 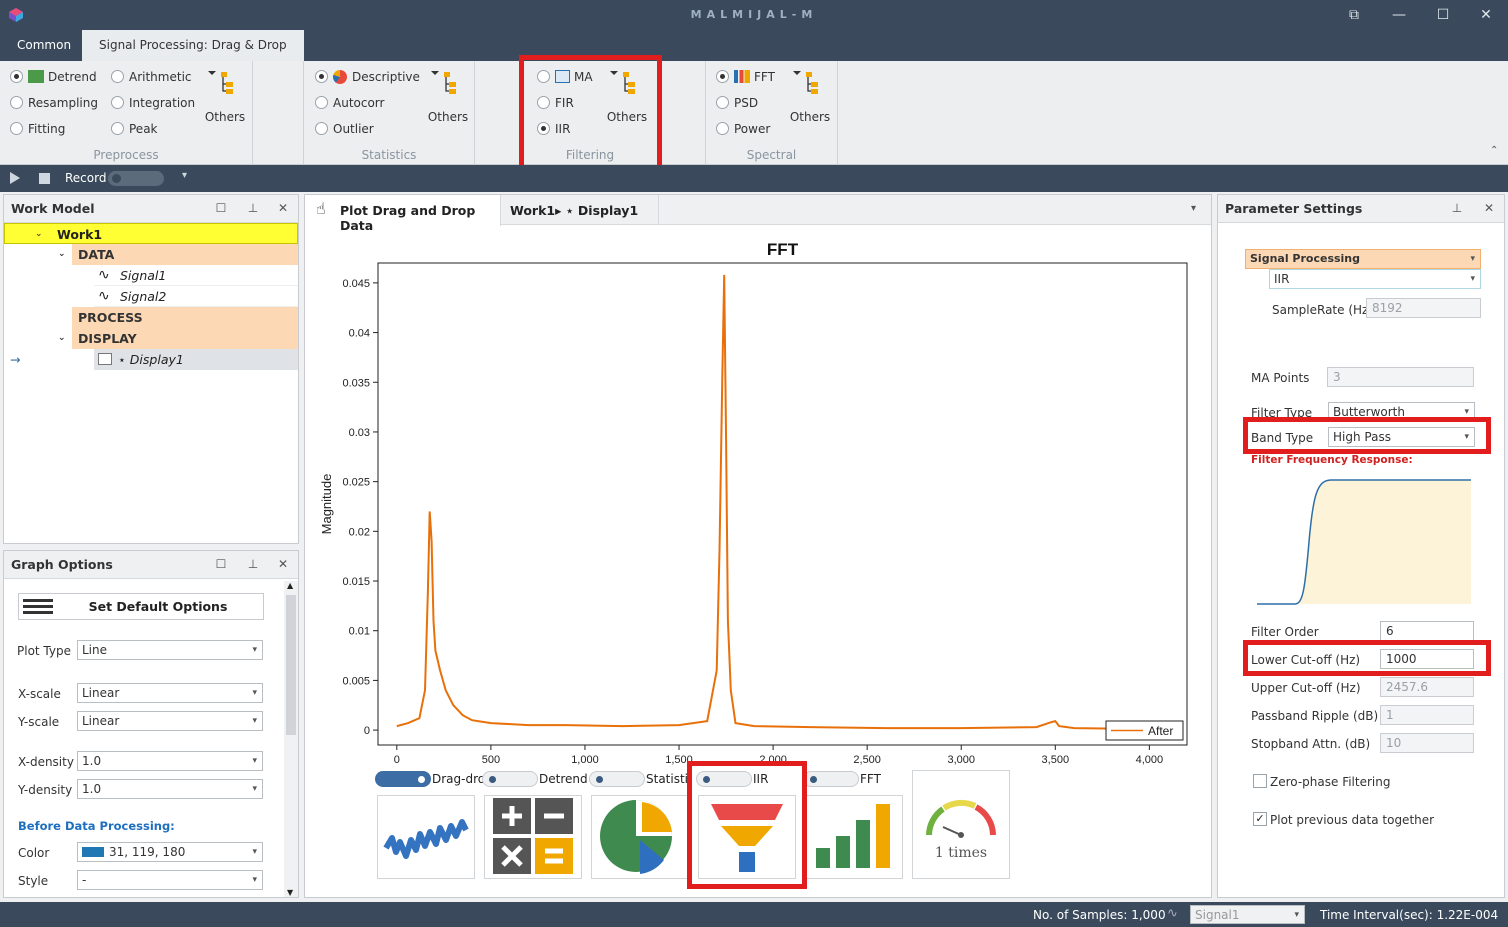 What do you see at coordinates (565, 77) in the screenshot?
I see `radio-ma: MA` at bounding box center [565, 77].